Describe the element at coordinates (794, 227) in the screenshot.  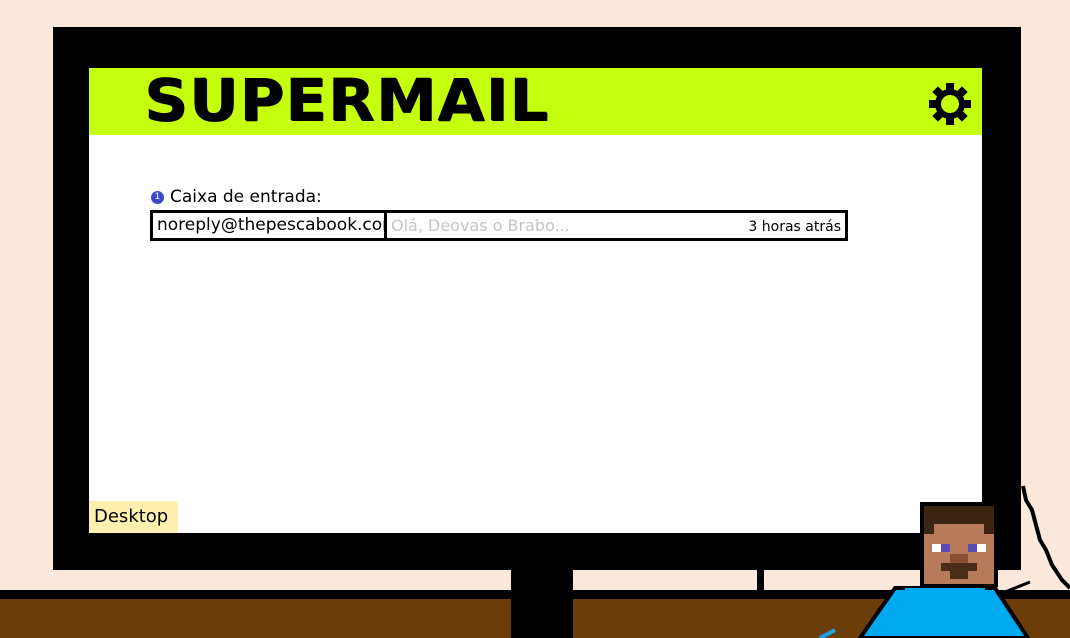
I see `mail-timestamp: 3 horas atrás` at that location.